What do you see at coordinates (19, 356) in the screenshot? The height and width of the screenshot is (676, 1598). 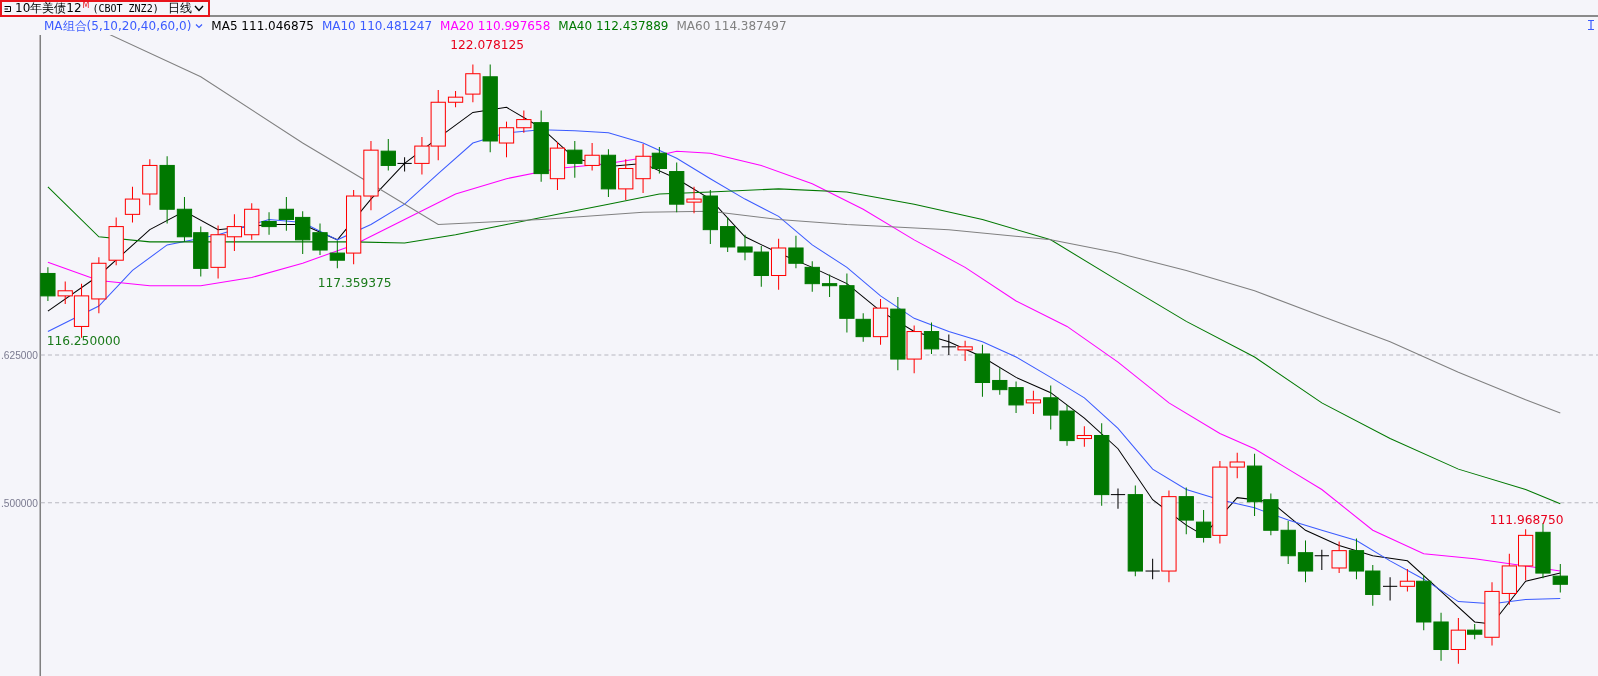 I see `price-axis-label: .625000` at bounding box center [19, 356].